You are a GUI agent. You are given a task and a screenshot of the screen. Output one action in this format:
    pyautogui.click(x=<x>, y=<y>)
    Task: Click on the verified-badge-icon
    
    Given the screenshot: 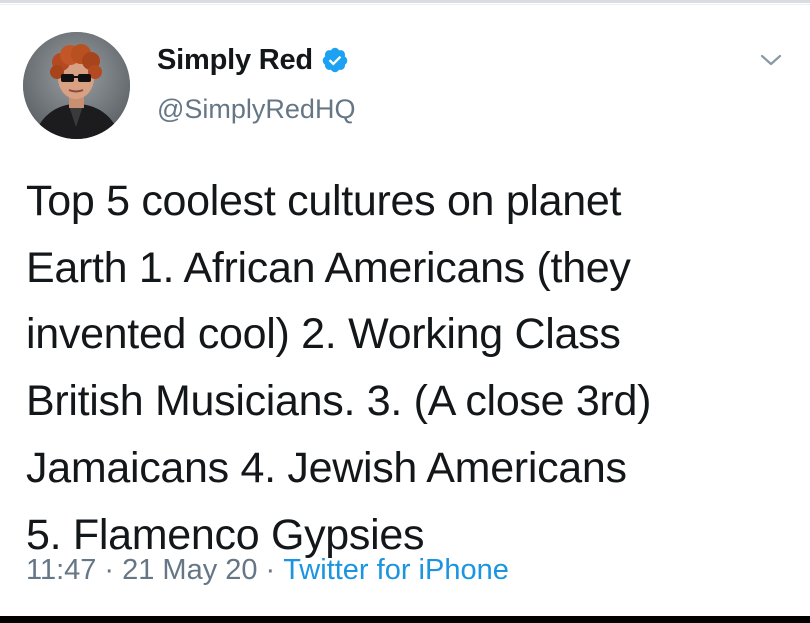 What is the action you would take?
    pyautogui.click(x=335, y=60)
    